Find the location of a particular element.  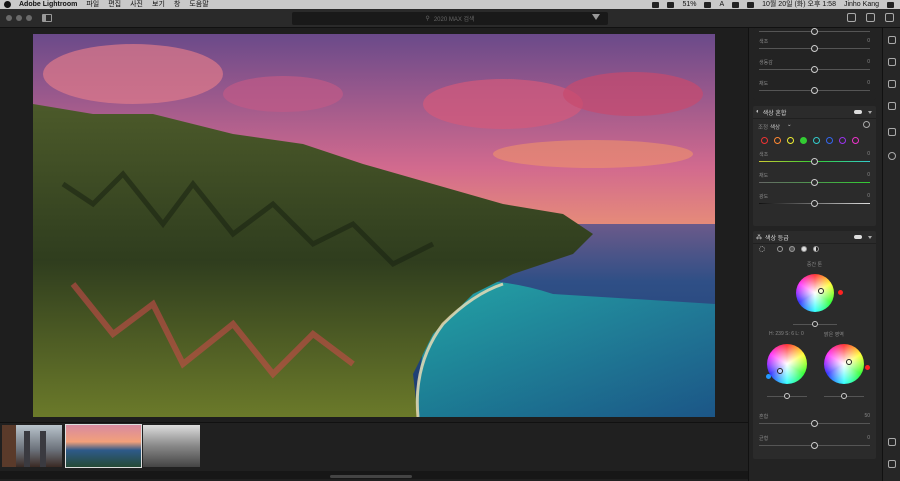

apple-icon is located at coordinates (7, 4).